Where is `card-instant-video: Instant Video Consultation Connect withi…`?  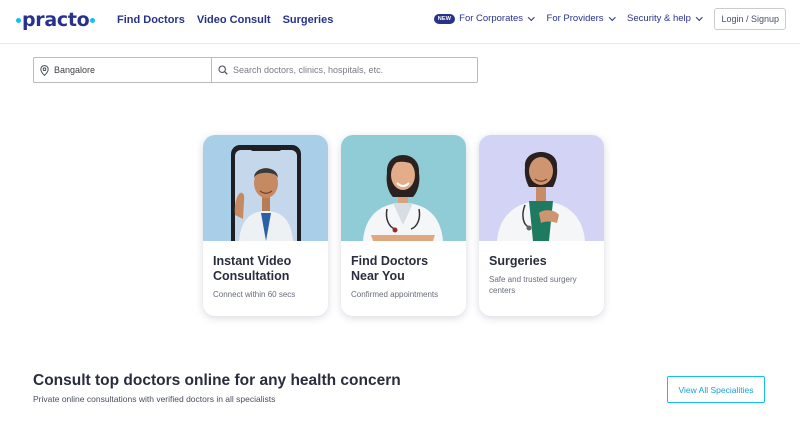
card-instant-video: Instant Video Consultation Connect withi… is located at coordinates (265, 225).